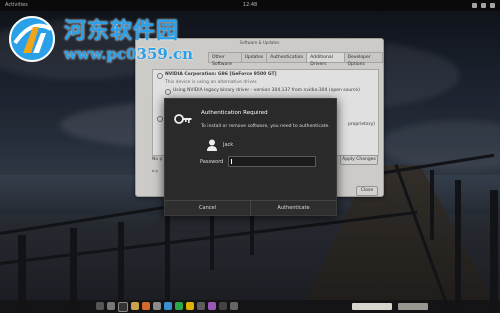 The image size is (500, 313). I want to click on window-list-icon, so click(100, 306).